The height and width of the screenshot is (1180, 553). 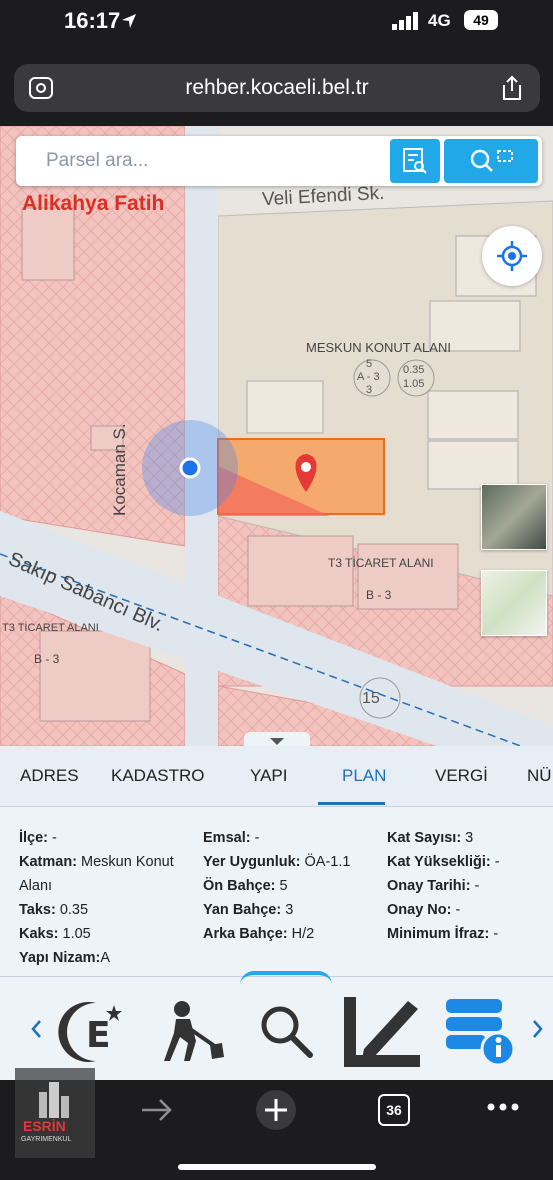 I want to click on tab-vergi: VERGİ, so click(x=461, y=776).